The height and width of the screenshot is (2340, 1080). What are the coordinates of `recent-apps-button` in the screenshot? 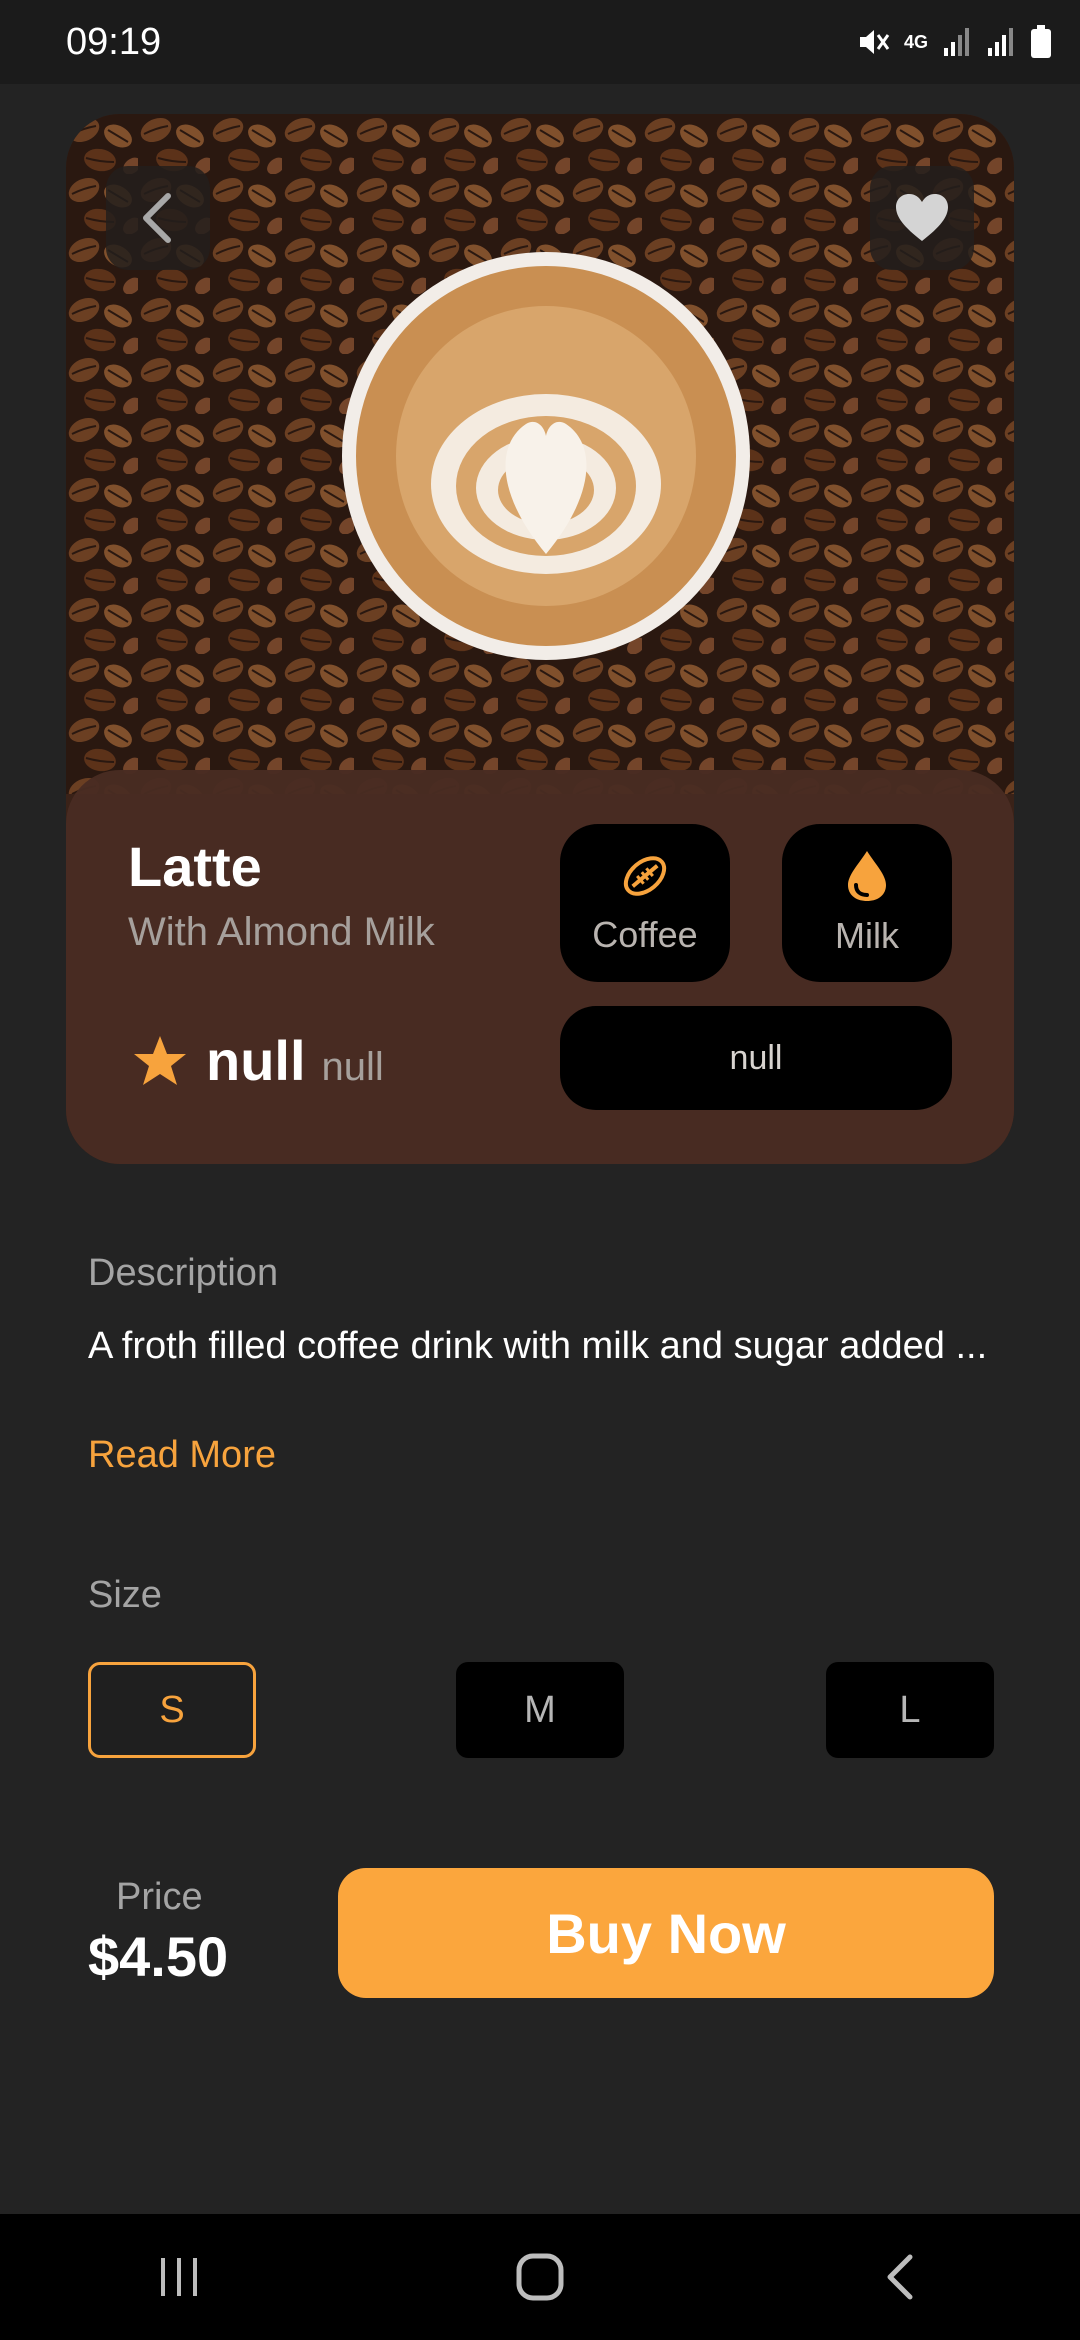 It's located at (180, 2277).